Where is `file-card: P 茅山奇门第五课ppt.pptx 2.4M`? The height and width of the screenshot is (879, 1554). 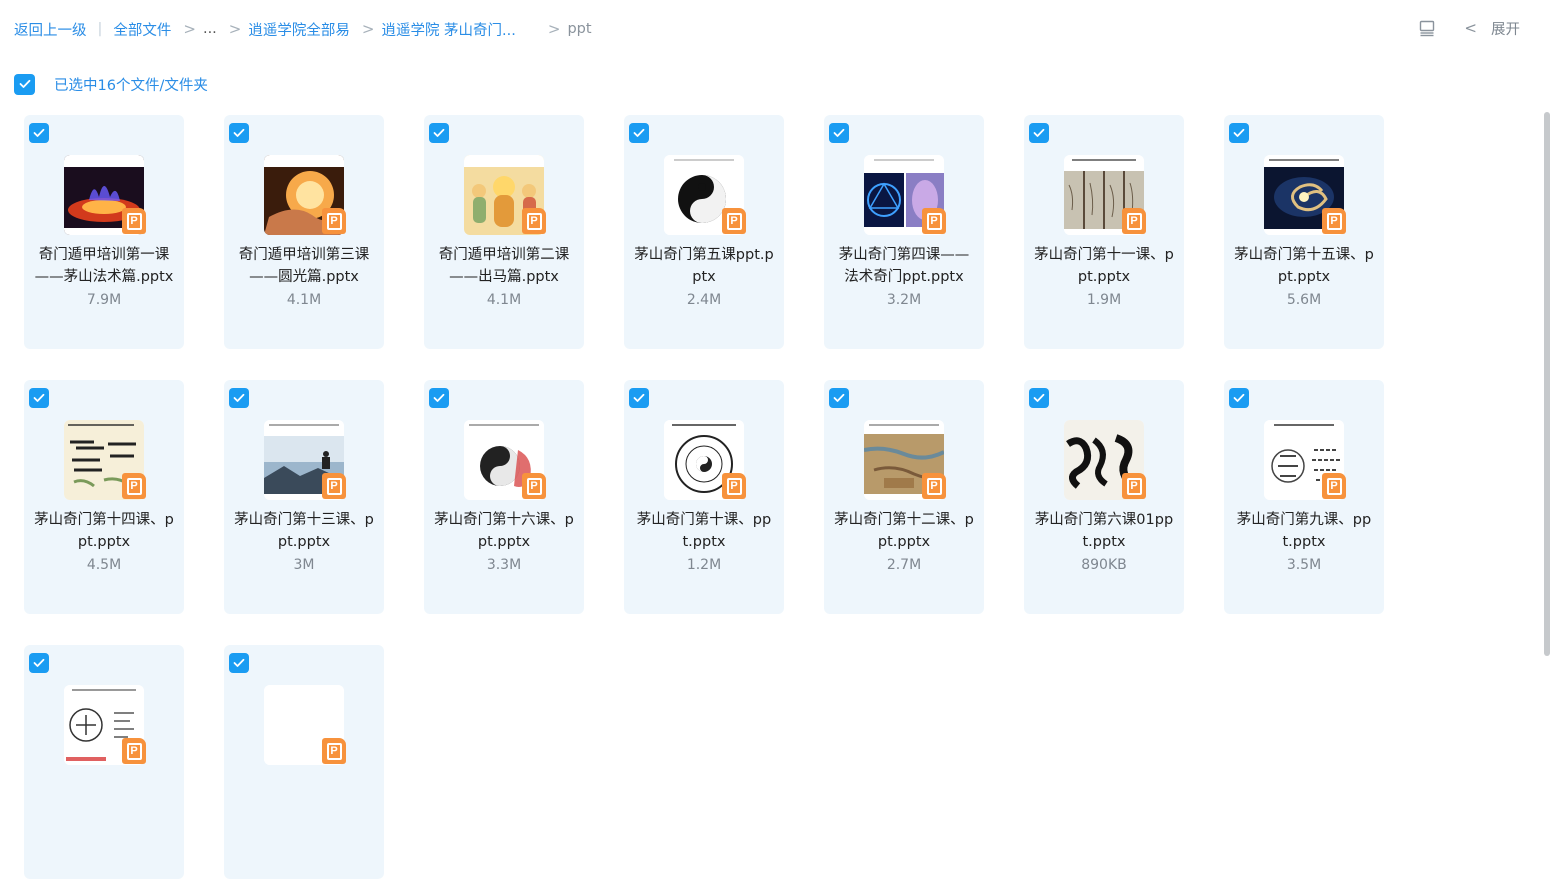 file-card: P 茅山奇门第五课ppt.pptx 2.4M is located at coordinates (704, 232).